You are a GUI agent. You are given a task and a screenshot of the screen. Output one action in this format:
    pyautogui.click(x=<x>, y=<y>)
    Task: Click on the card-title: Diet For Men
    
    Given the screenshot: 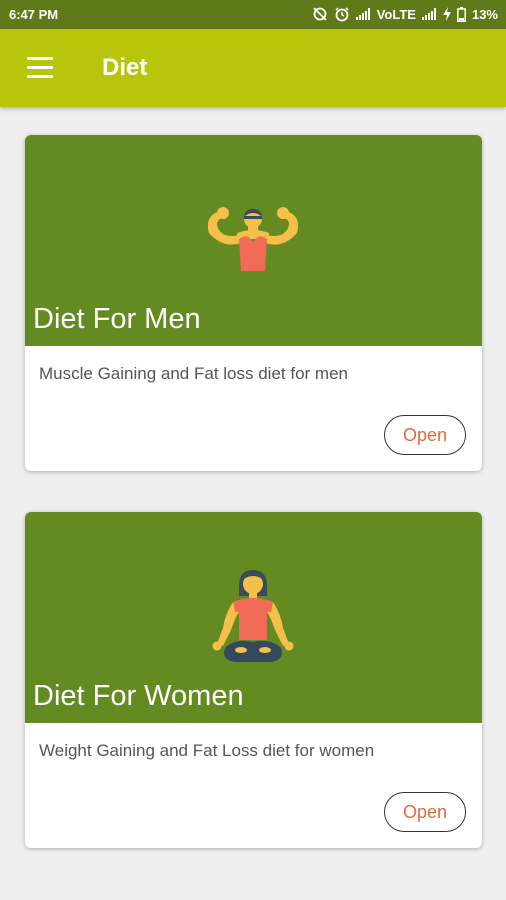 What is the action you would take?
    pyautogui.click(x=117, y=319)
    